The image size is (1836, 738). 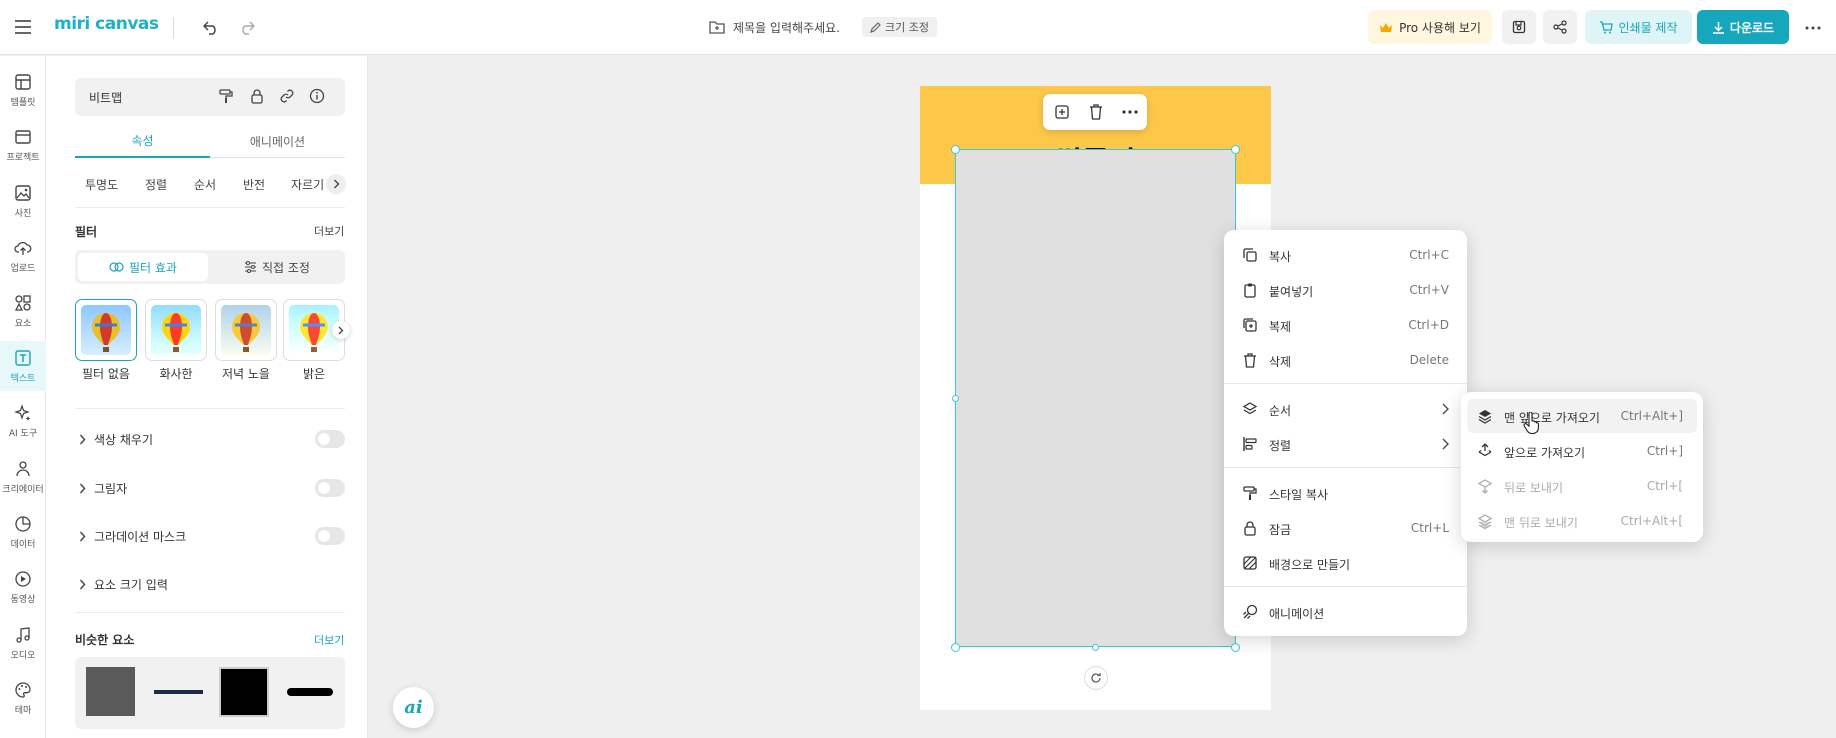 I want to click on lock-icon, so click(x=257, y=96).